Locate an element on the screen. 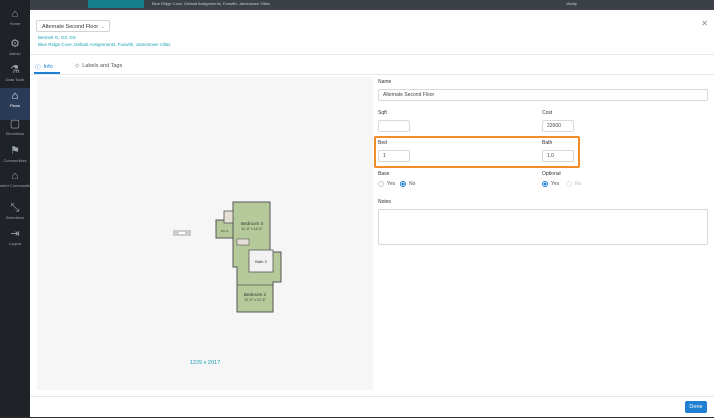  sidebar-item-label: Home is located at coordinates (15, 23).